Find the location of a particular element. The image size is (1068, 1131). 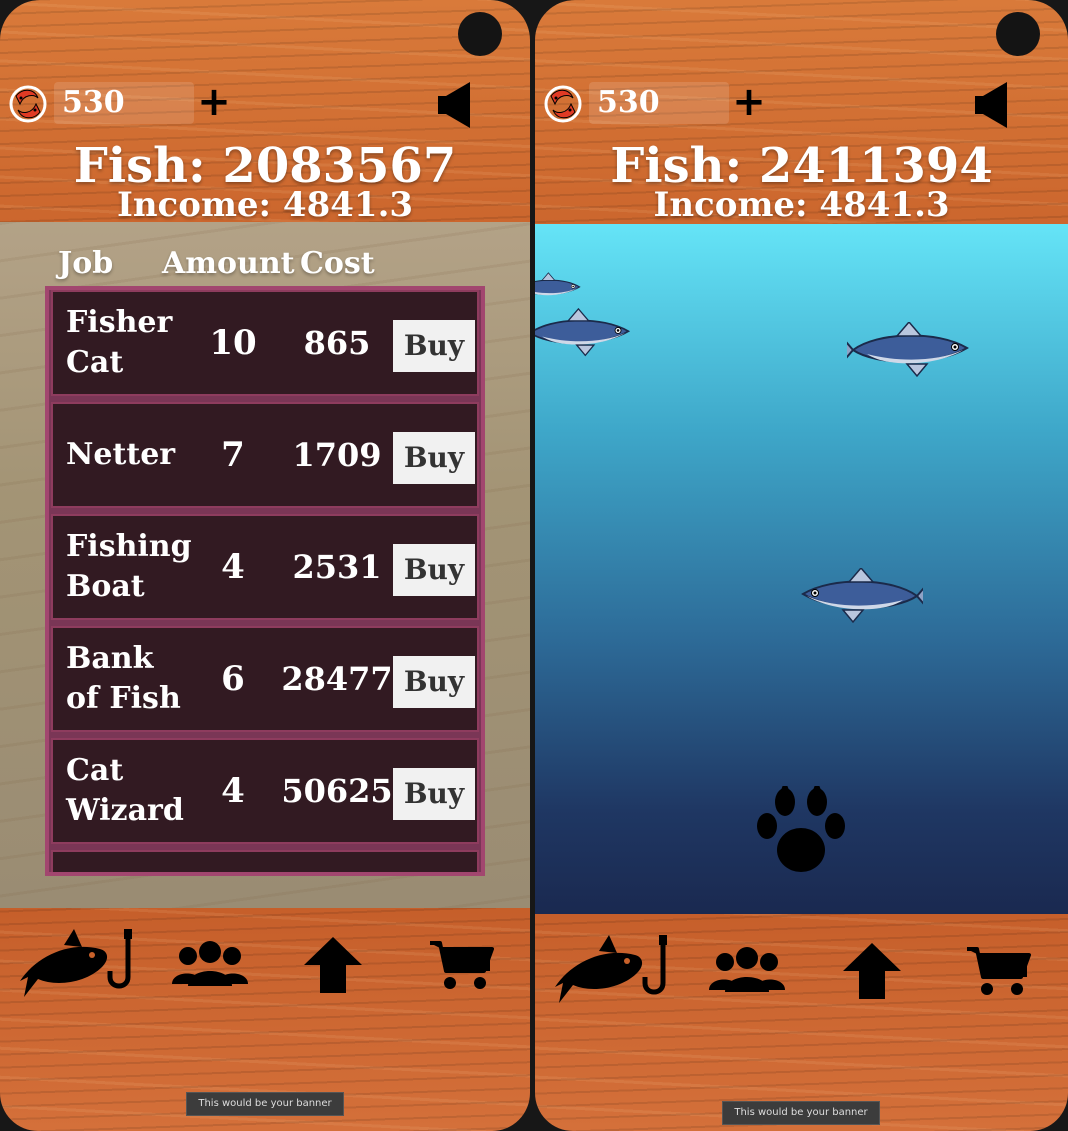

job-row: Fishing Boat 4 2531 Buy is located at coordinates (265, 567).